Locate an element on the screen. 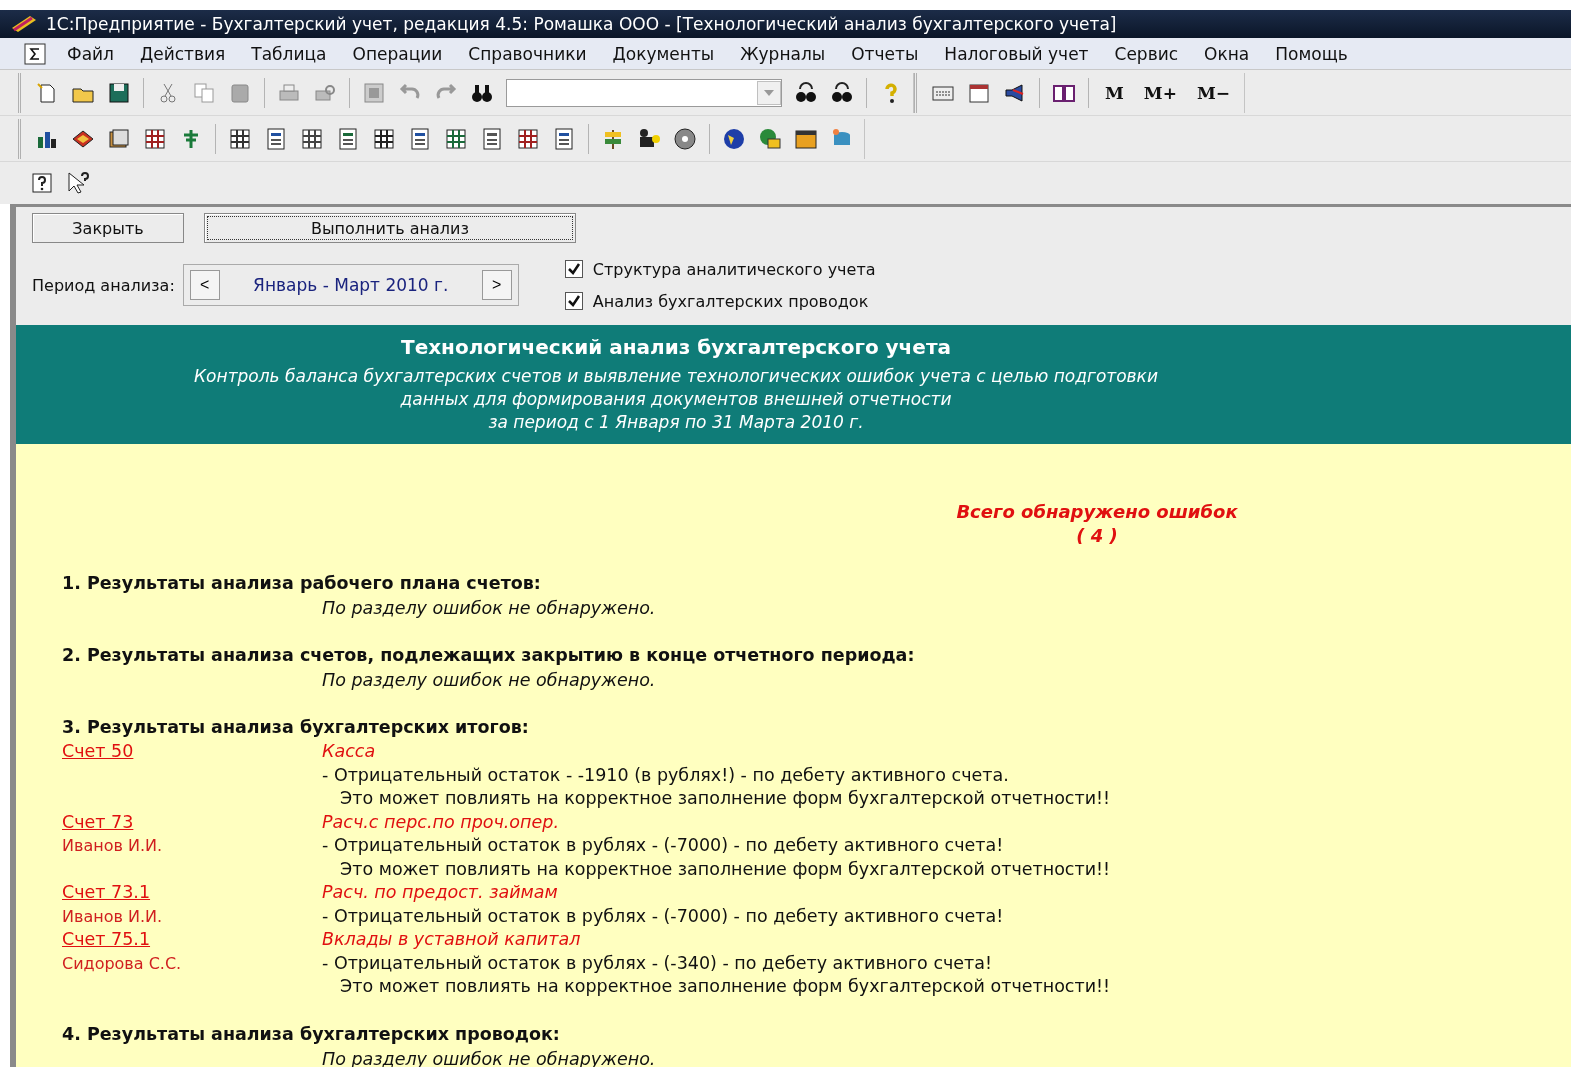 Image resolution: width=1571 pixels, height=1067 pixels. checkbox-option: Анализ бухгалтерских проводок is located at coordinates (720, 301).